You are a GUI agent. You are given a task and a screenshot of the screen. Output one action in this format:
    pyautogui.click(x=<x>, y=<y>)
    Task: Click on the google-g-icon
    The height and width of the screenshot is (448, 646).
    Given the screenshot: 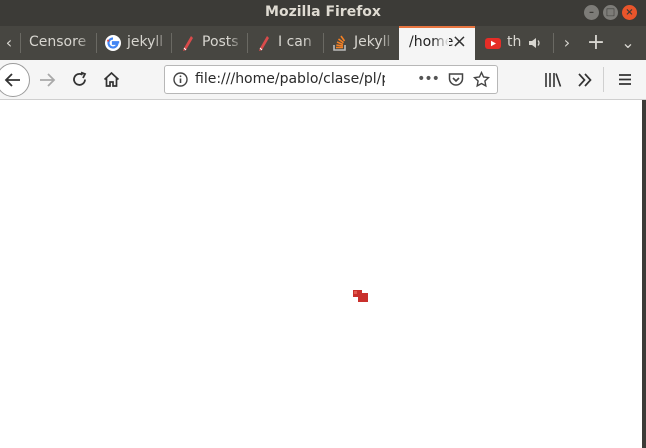 What is the action you would take?
    pyautogui.click(x=113, y=43)
    